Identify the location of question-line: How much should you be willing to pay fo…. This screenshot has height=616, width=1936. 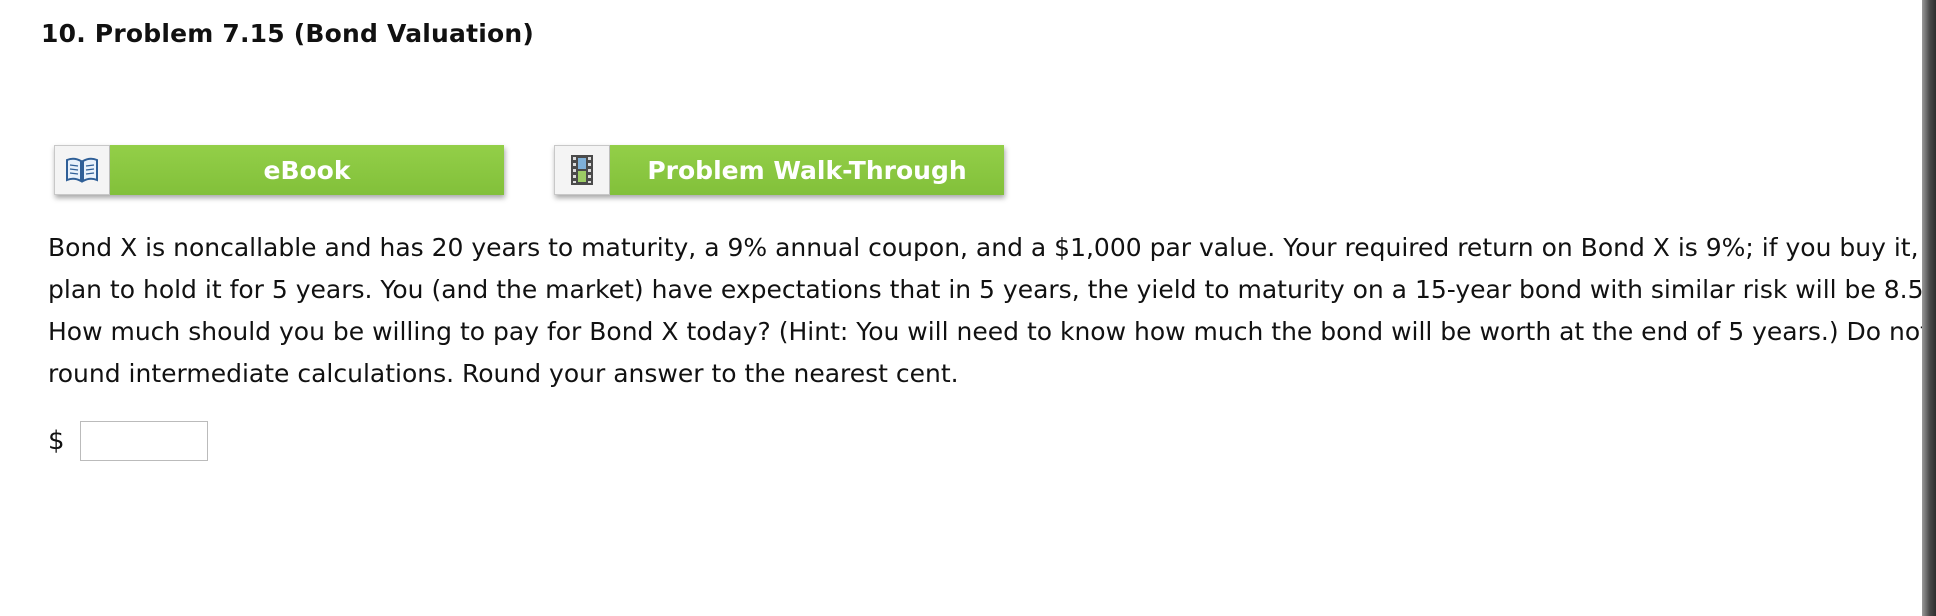
(989, 331).